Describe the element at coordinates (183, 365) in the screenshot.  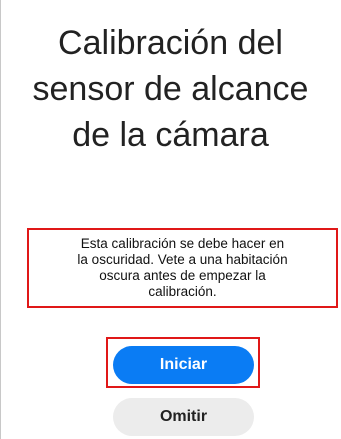
I see `start-button: Iniciar` at that location.